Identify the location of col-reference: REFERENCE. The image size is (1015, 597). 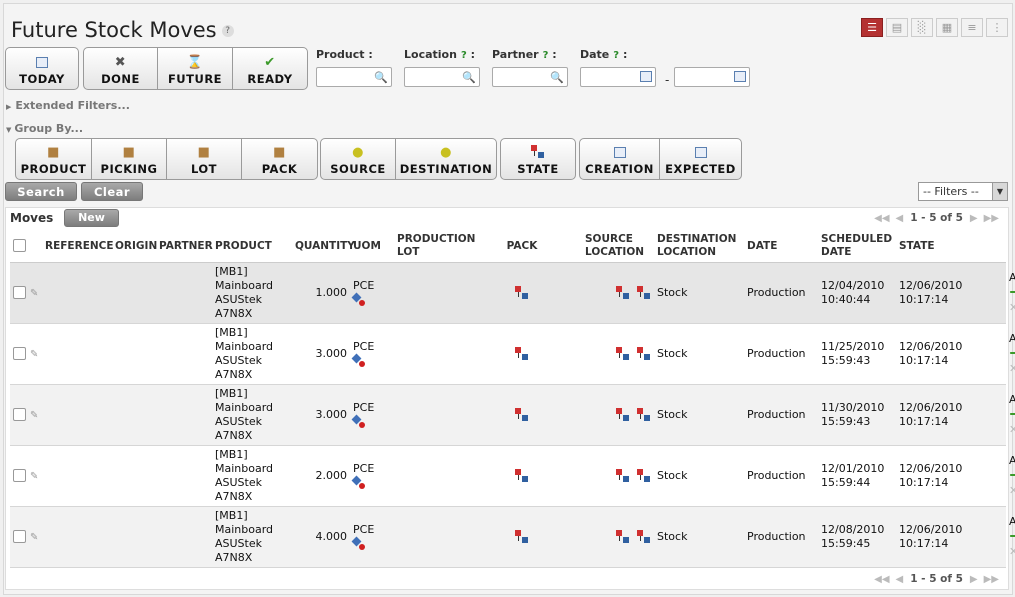
(78, 246).